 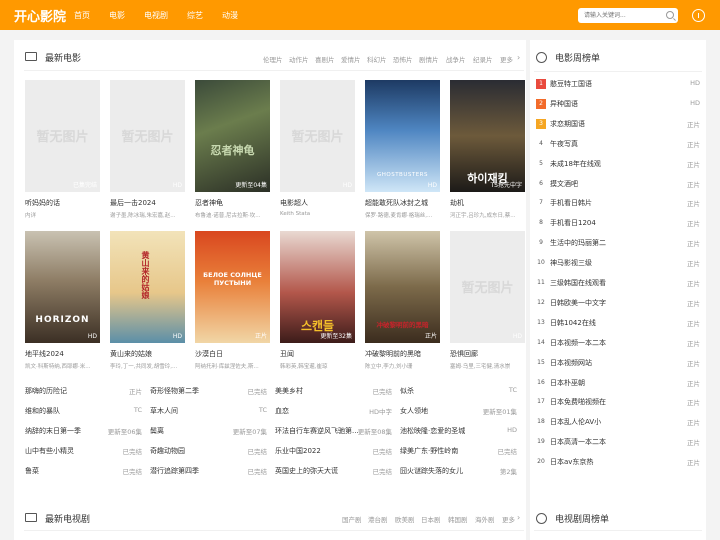 What do you see at coordinates (407, 391) in the screenshot?
I see `list-item-title: 似杀` at bounding box center [407, 391].